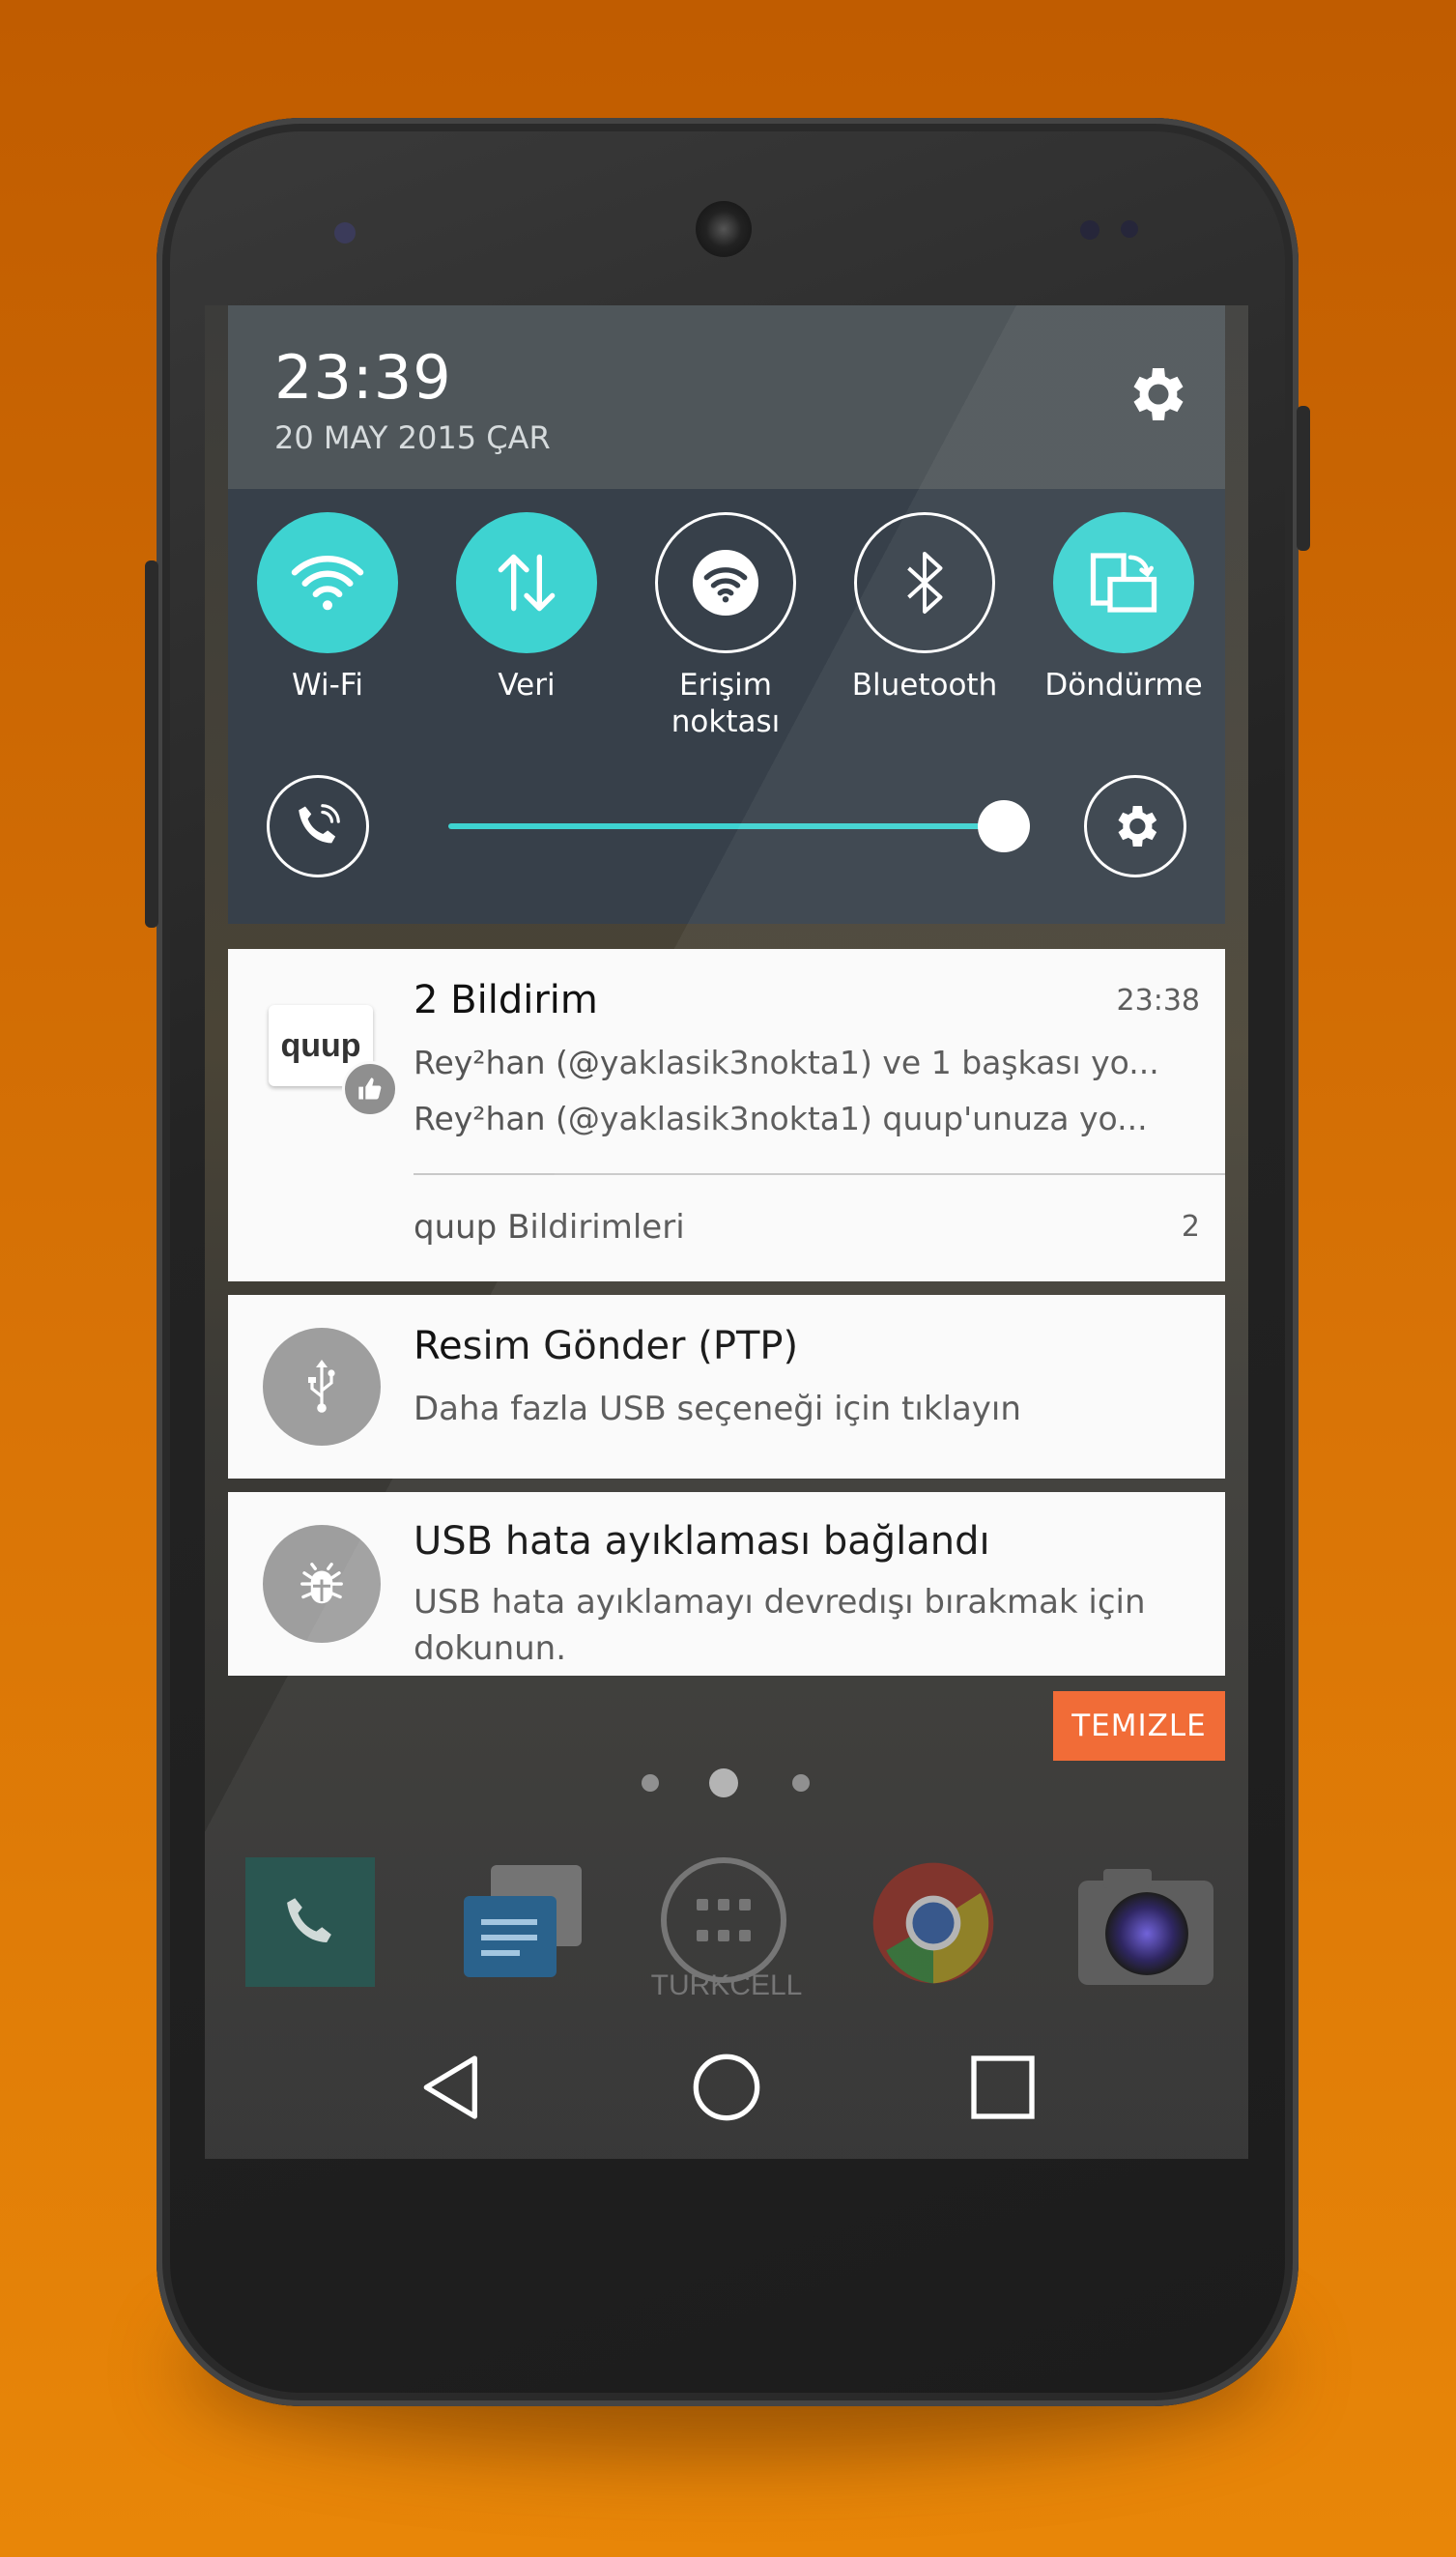  I want to click on carrier-label: TURKCELL, so click(727, 1985).